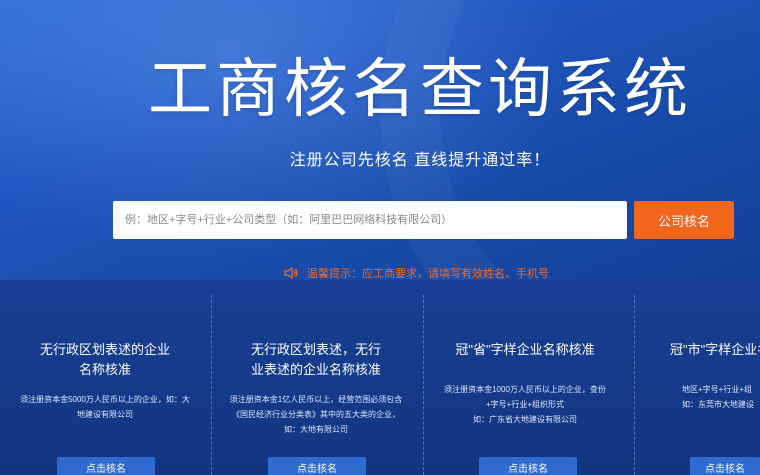 This screenshot has height=475, width=760. I want to click on page-title: 工商核名查询系统, so click(420, 90).